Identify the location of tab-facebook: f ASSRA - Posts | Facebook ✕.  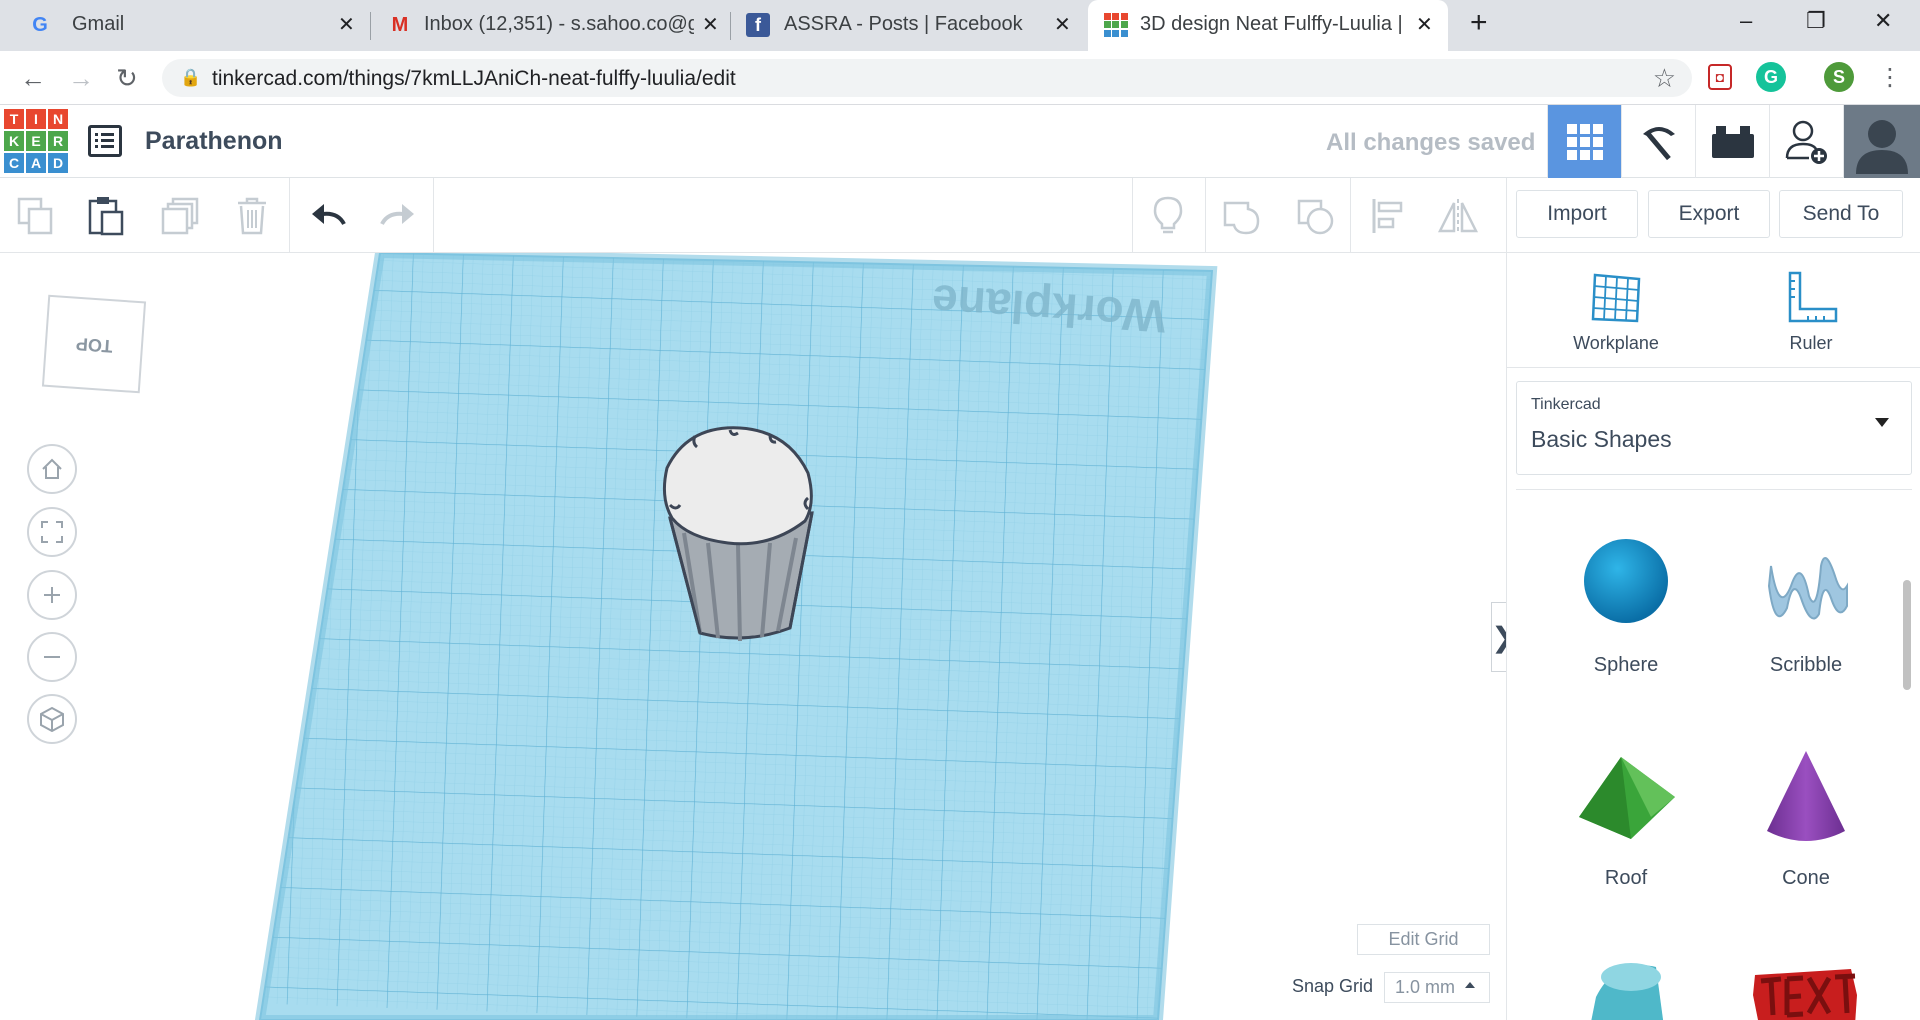
(910, 25).